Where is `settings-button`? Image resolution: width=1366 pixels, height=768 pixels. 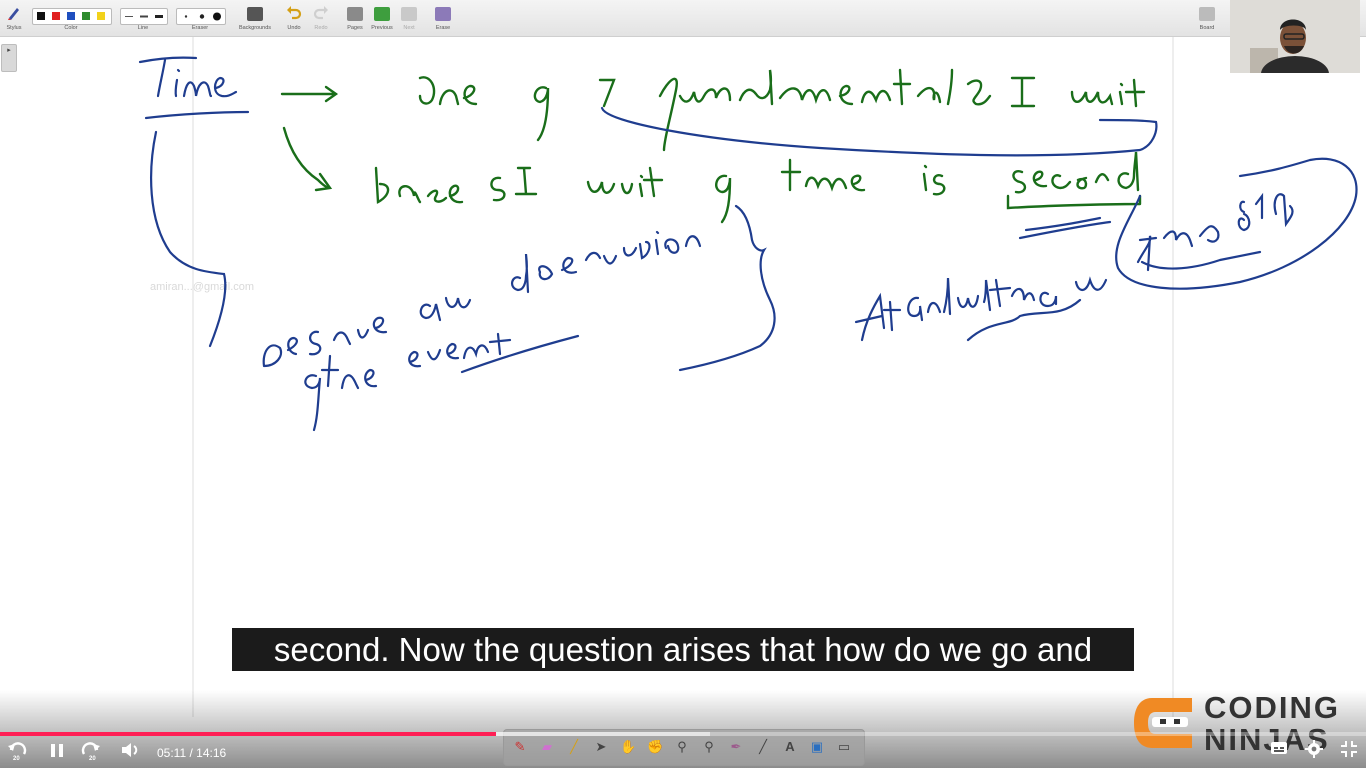 settings-button is located at coordinates (1314, 751).